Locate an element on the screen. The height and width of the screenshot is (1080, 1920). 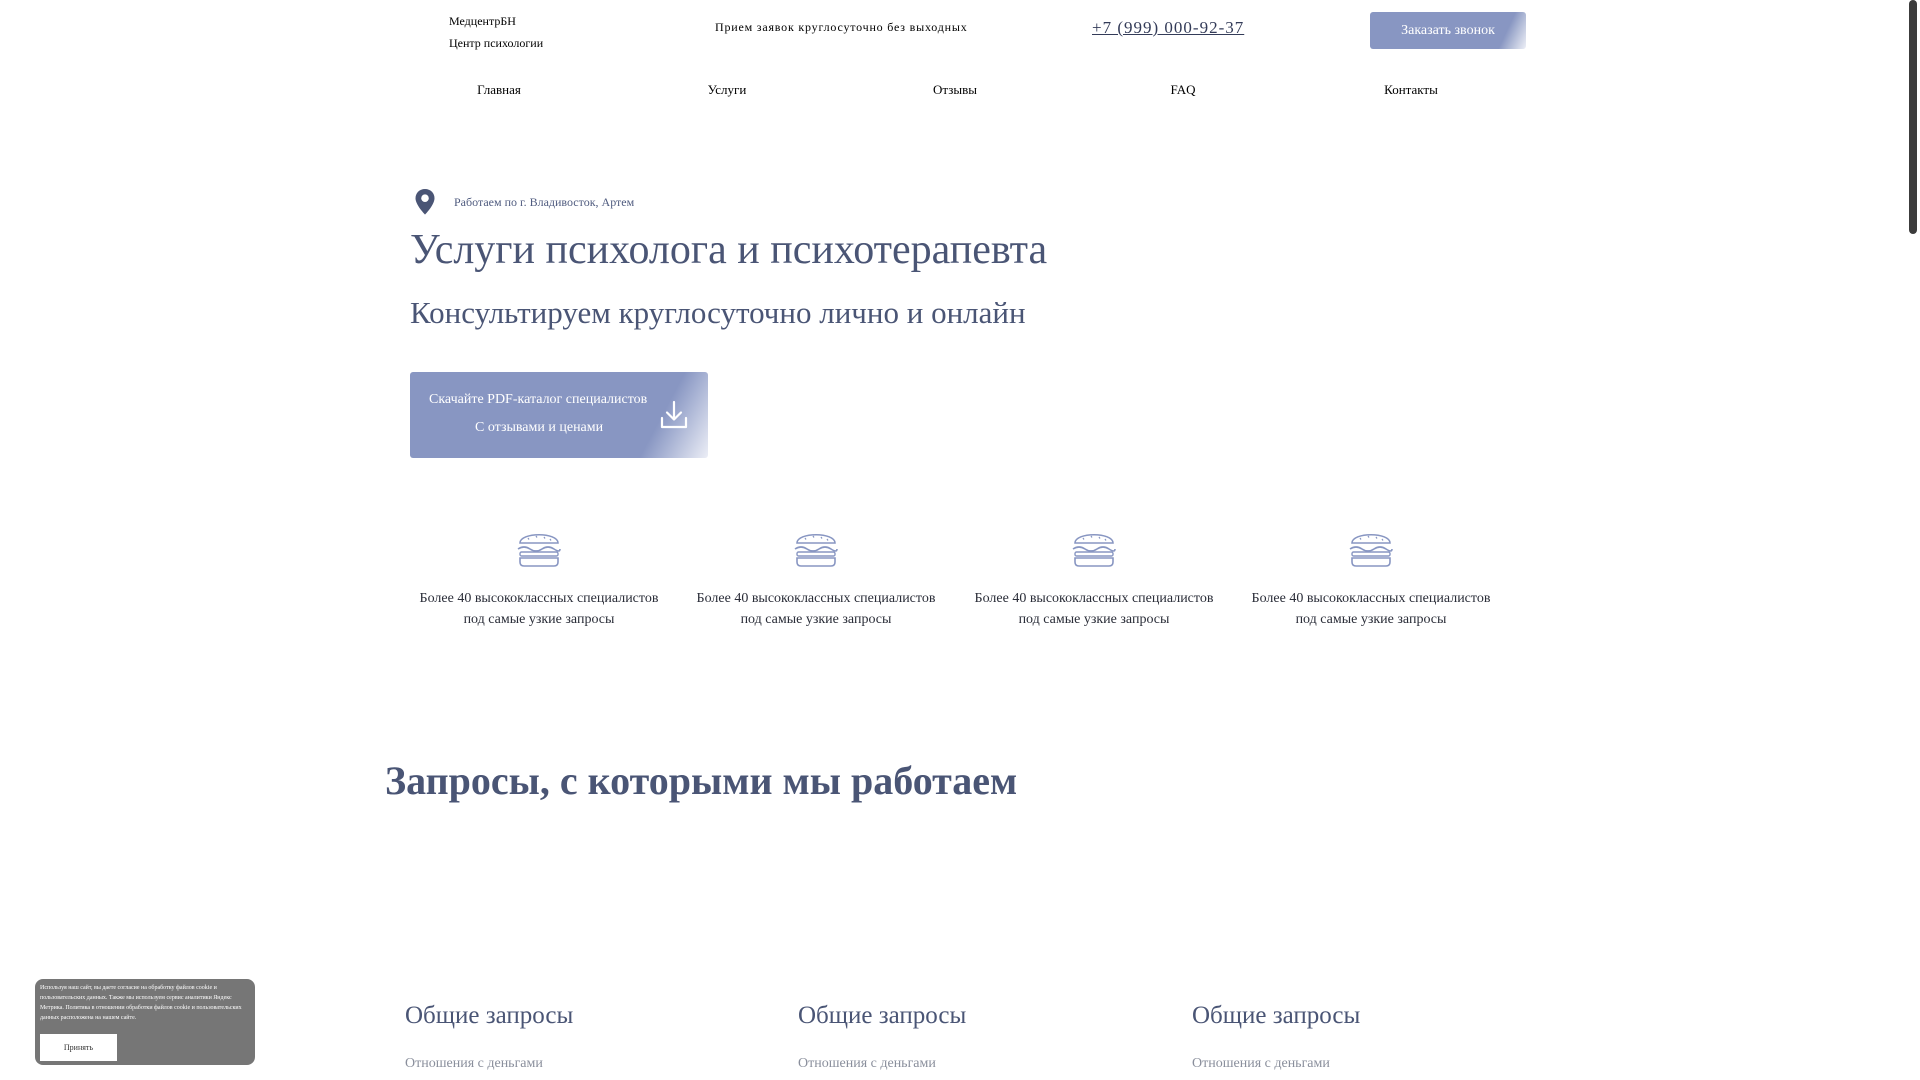
catalog-line1: Скачайте PDF-каталог специалистов is located at coordinates (538, 399).